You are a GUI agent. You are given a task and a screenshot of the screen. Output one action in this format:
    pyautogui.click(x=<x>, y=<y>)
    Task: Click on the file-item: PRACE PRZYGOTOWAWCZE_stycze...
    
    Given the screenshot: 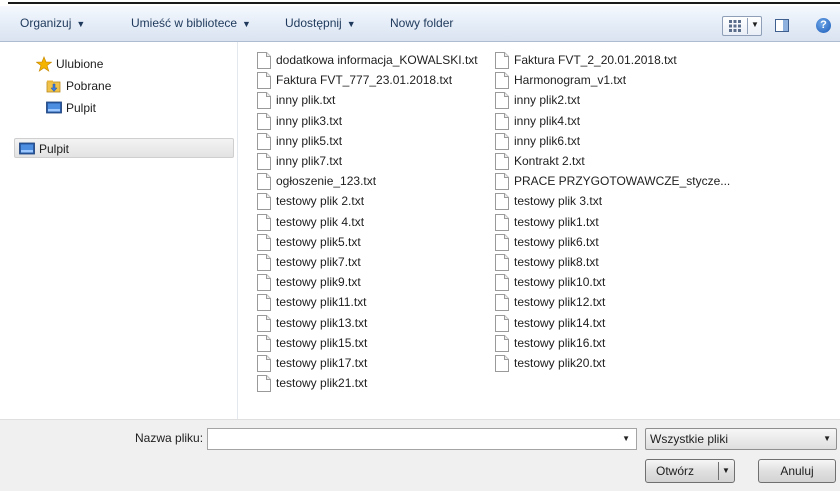 What is the action you would take?
    pyautogui.click(x=613, y=181)
    